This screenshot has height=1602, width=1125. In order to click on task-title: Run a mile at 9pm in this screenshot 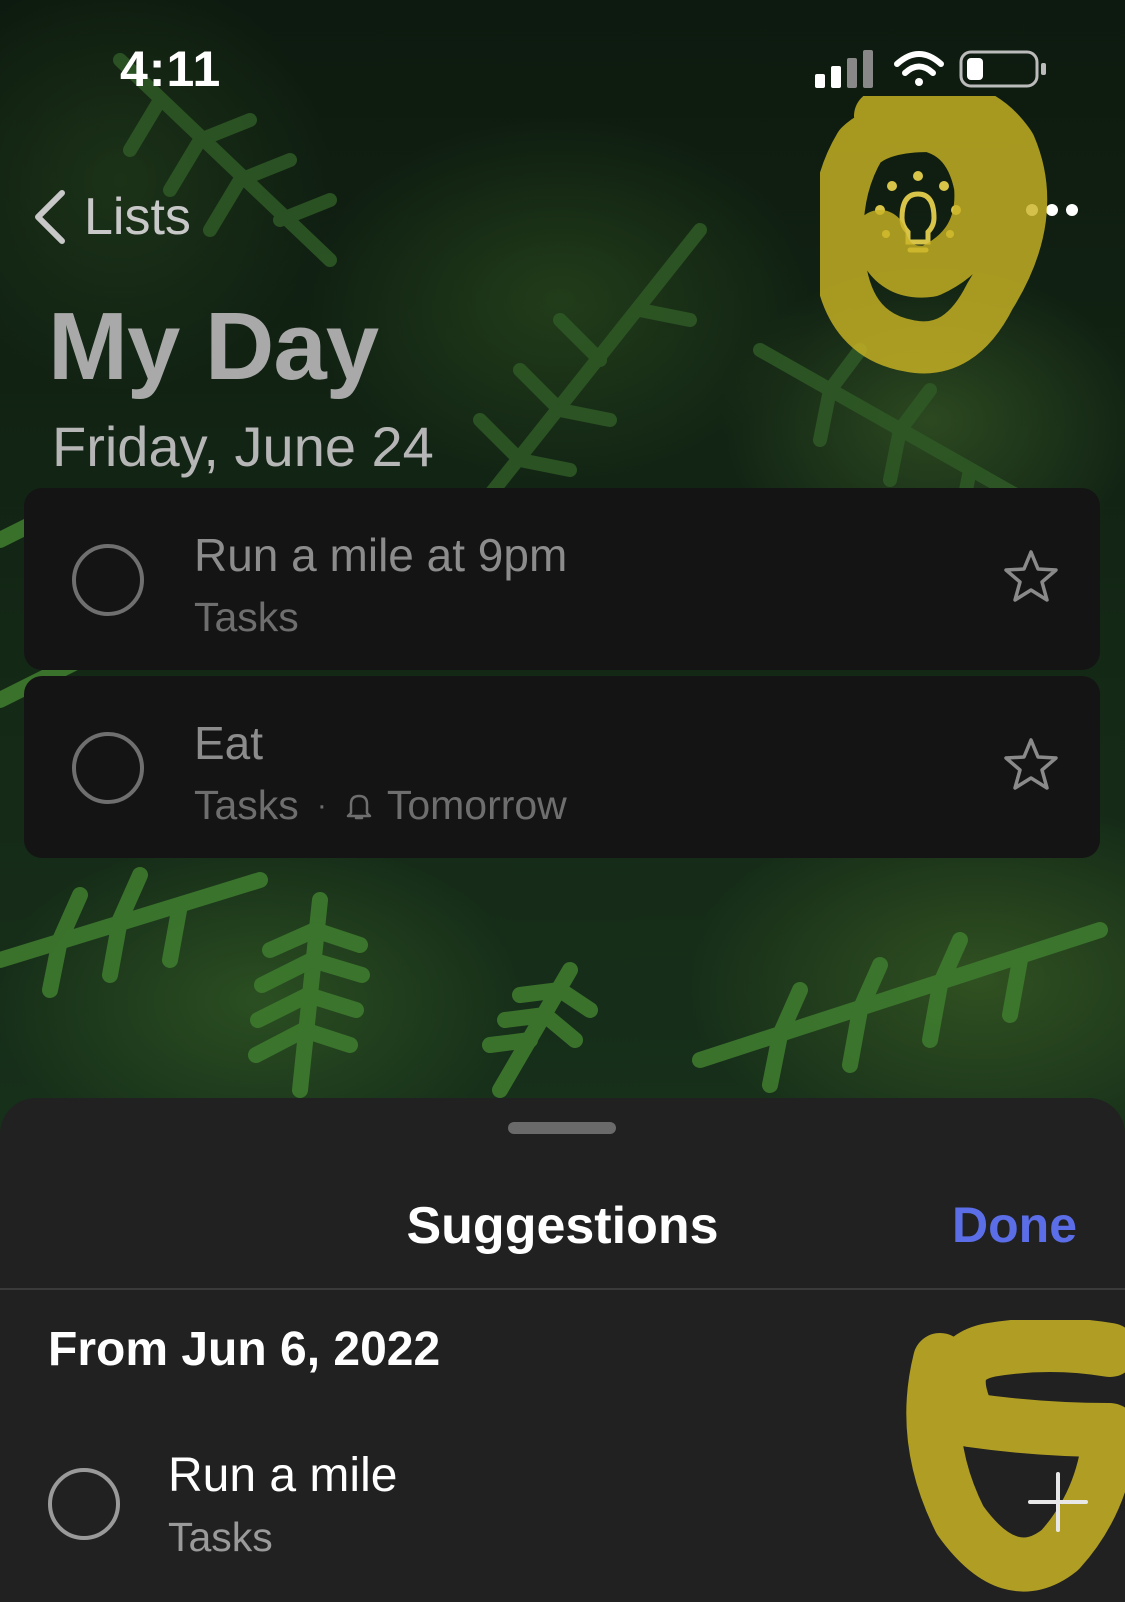, I will do `click(381, 555)`.